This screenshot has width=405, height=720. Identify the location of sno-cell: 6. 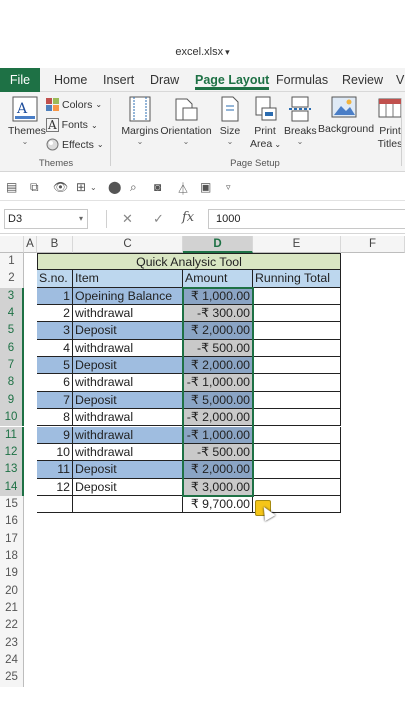
(55, 383).